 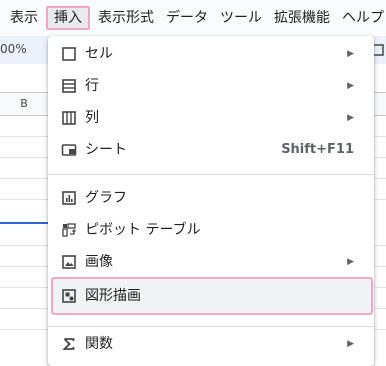 I want to click on menu-insert: 挿入, so click(x=68, y=18).